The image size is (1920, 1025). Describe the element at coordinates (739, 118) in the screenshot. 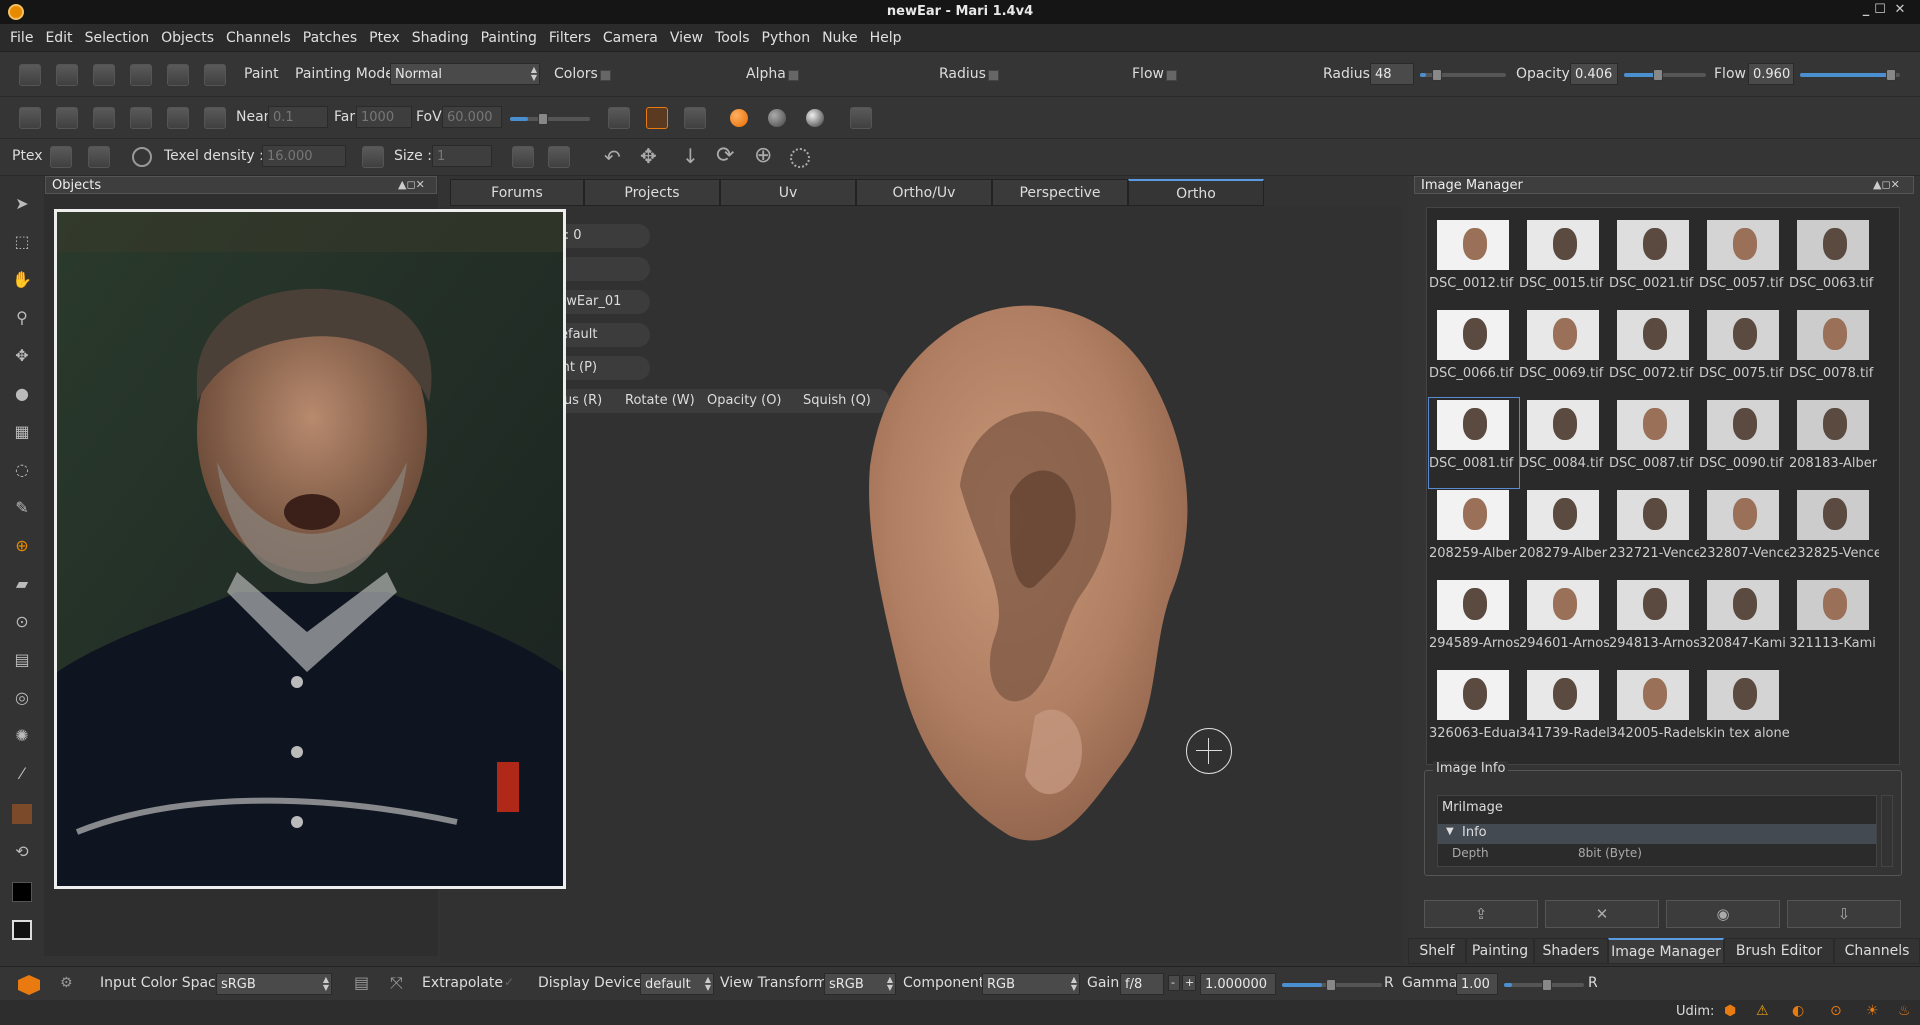

I see `shaded-sphere-icon` at that location.